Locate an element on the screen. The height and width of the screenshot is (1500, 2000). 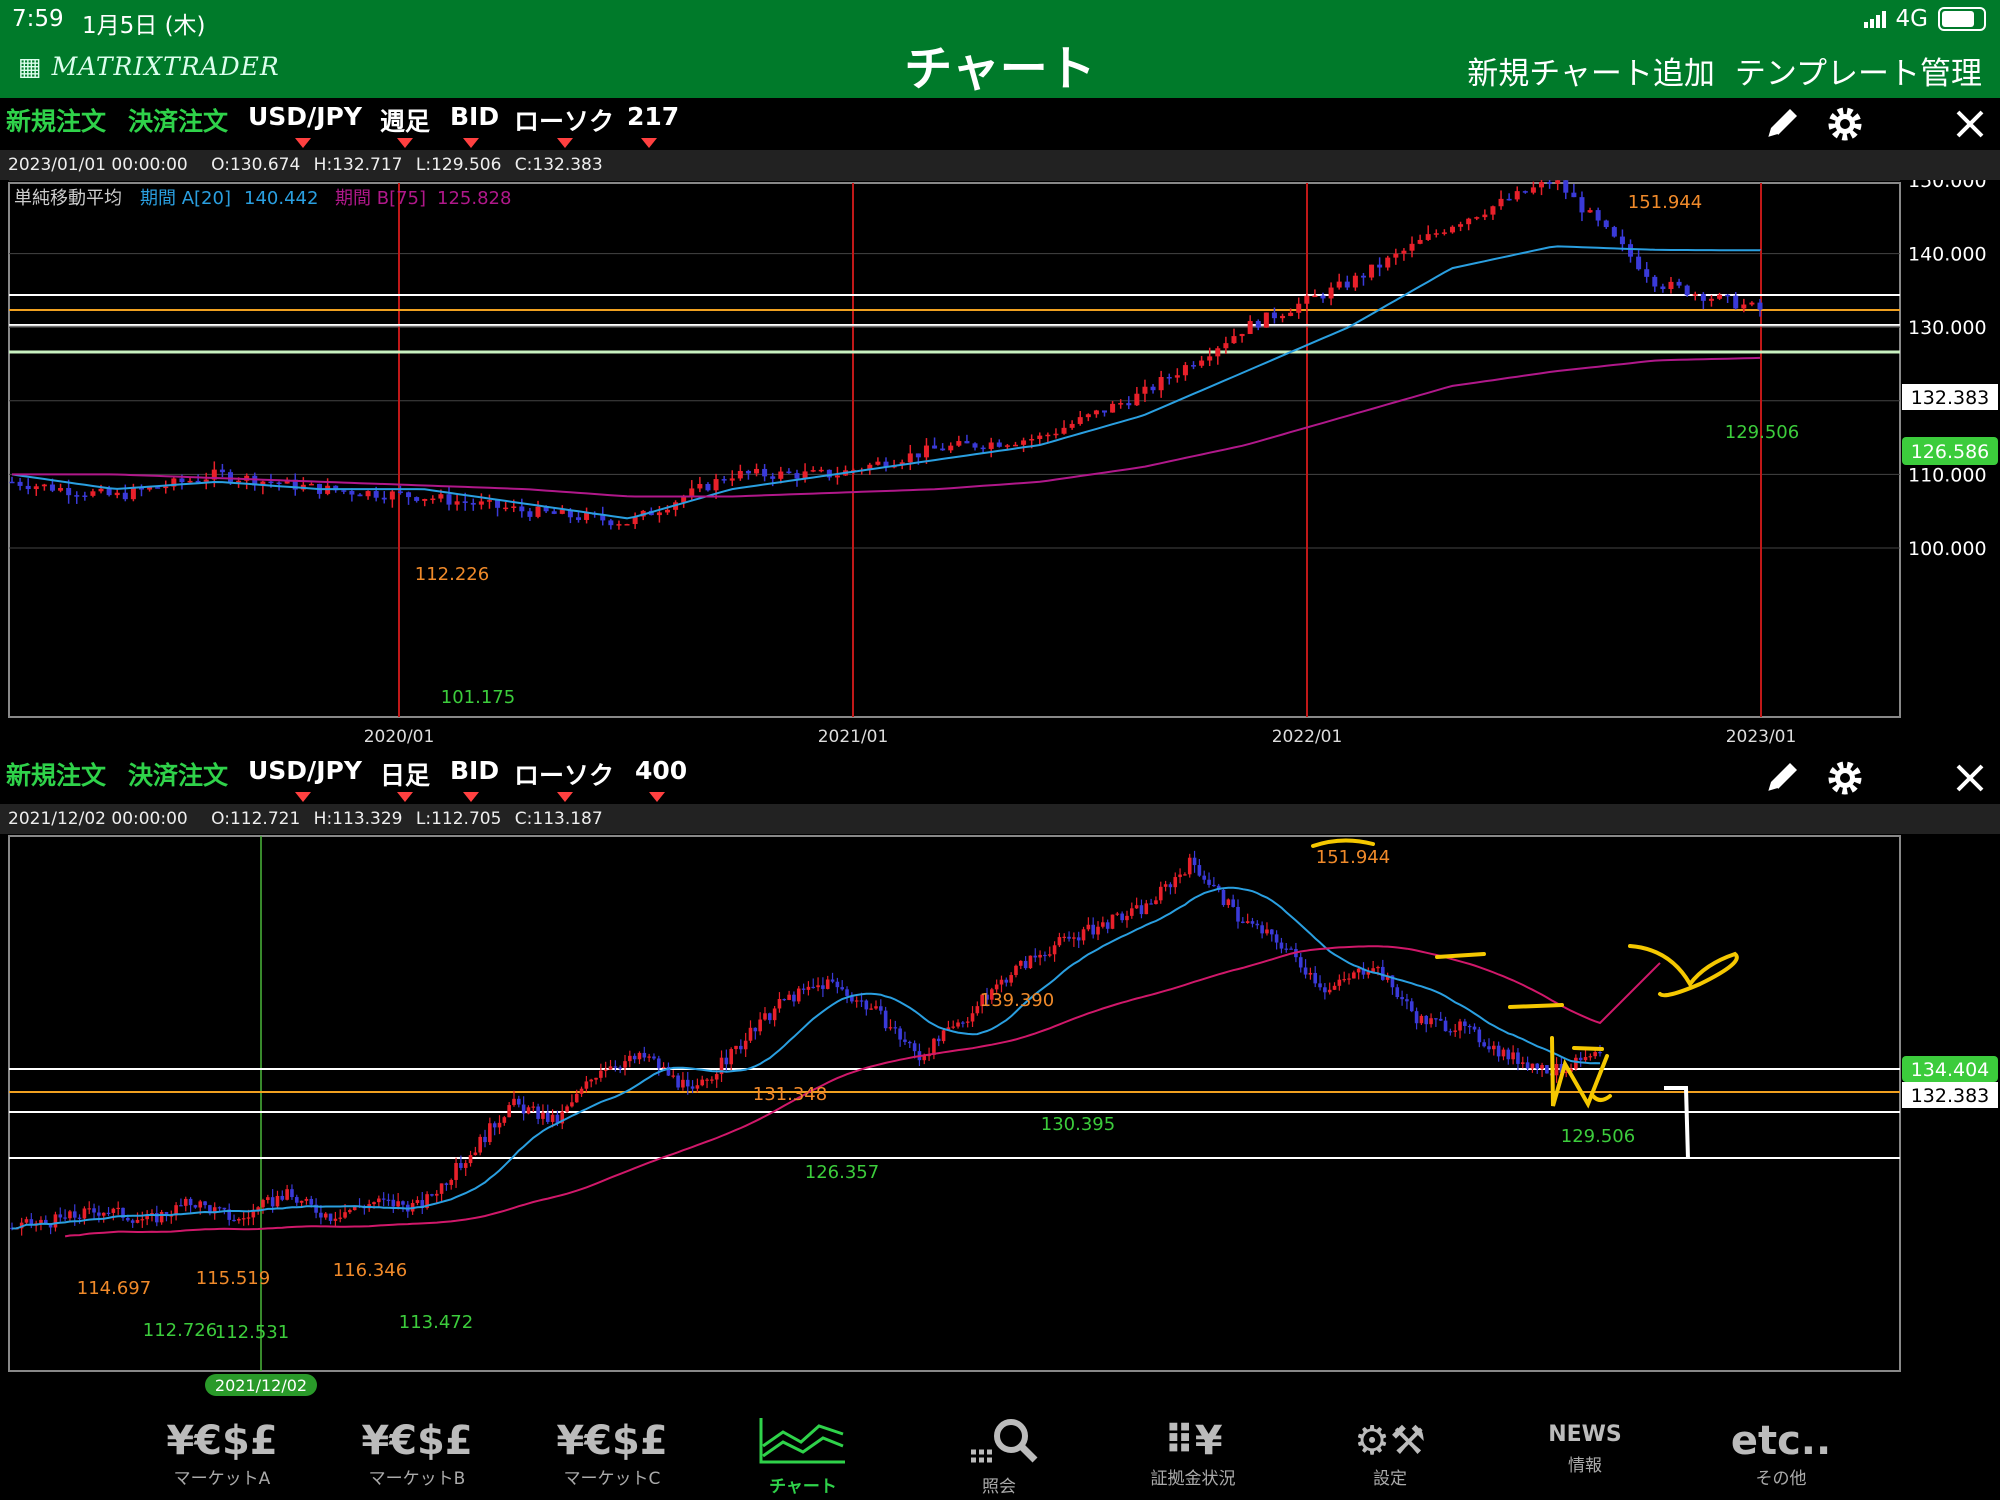
chart1-settings-icon is located at coordinates (1845, 124).